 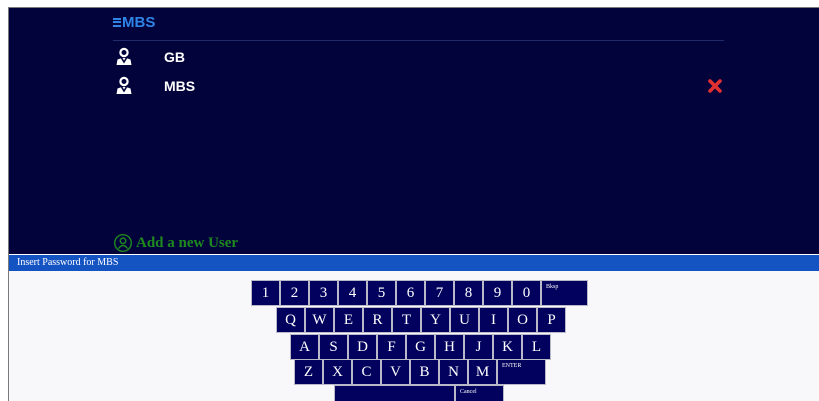 I want to click on key-f: F, so click(x=391, y=347).